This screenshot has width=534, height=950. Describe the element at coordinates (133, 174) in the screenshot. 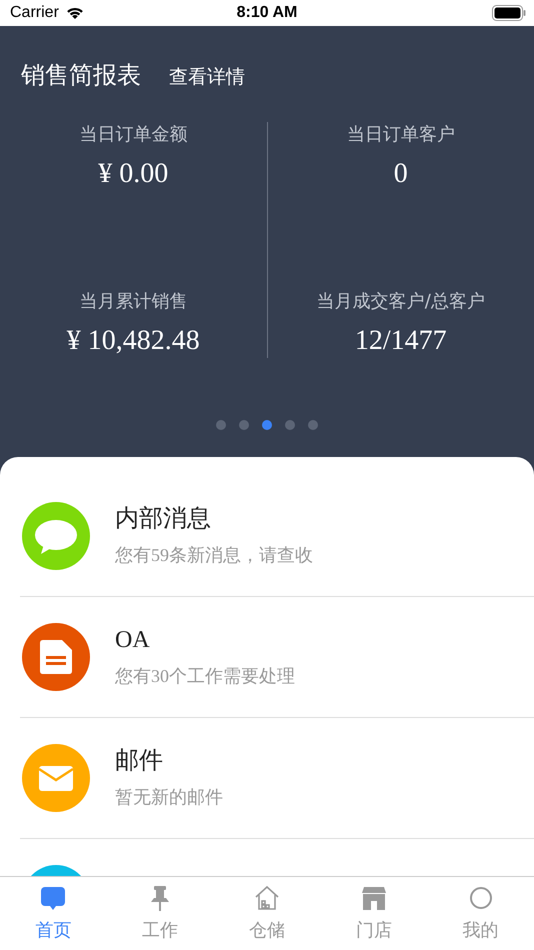

I see `stat-value: ¥ 0.00` at that location.